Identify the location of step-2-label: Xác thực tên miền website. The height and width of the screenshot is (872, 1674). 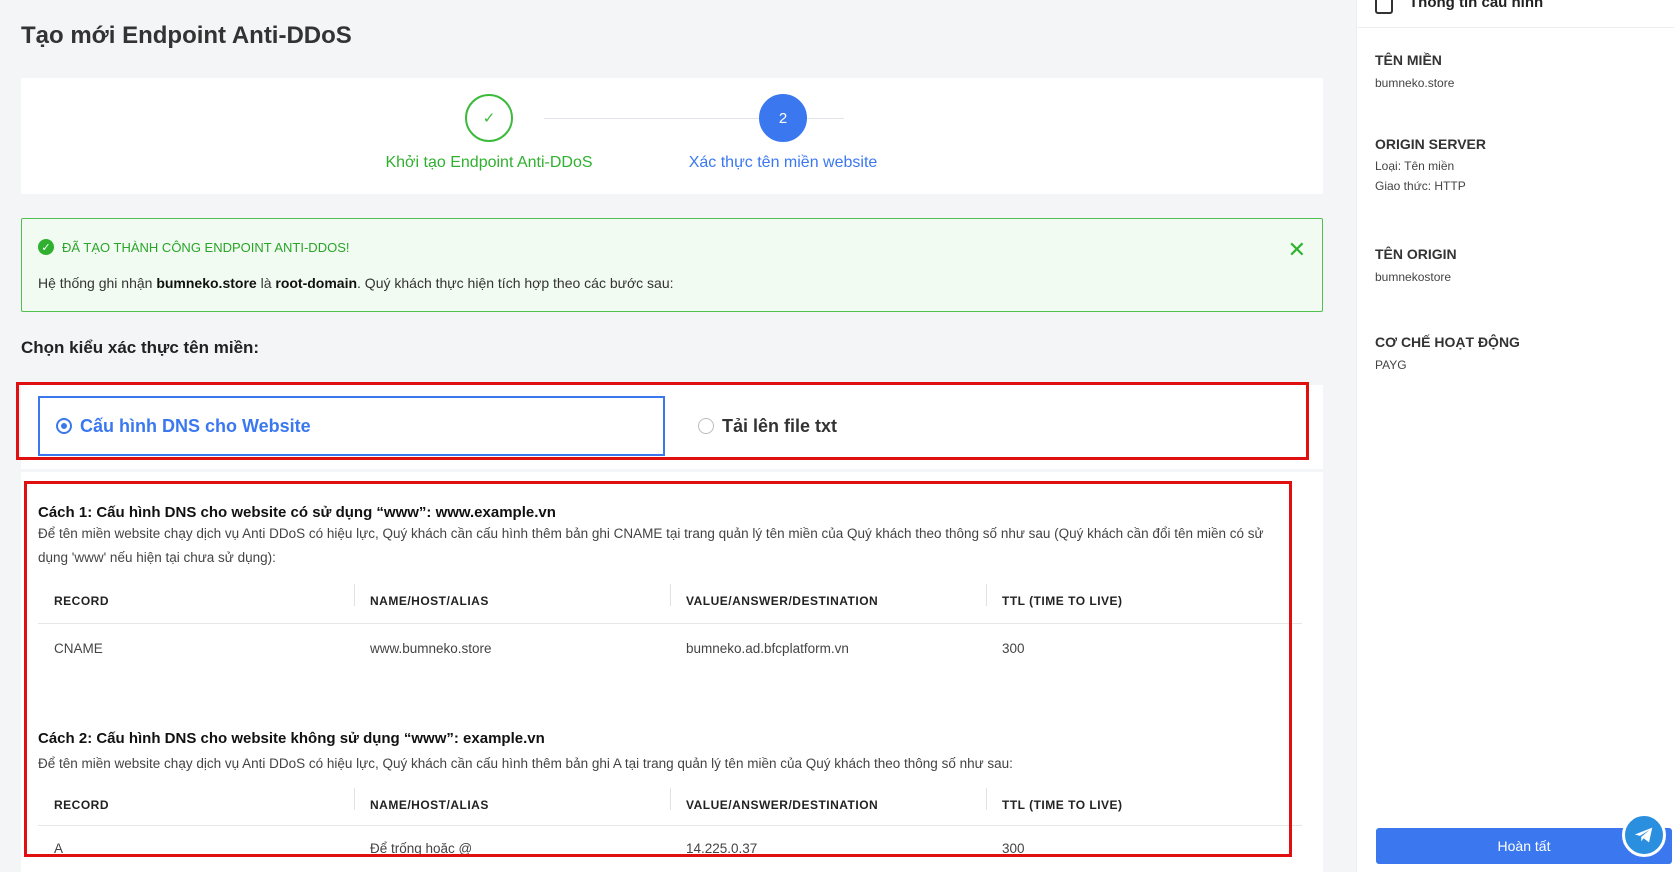
(783, 162).